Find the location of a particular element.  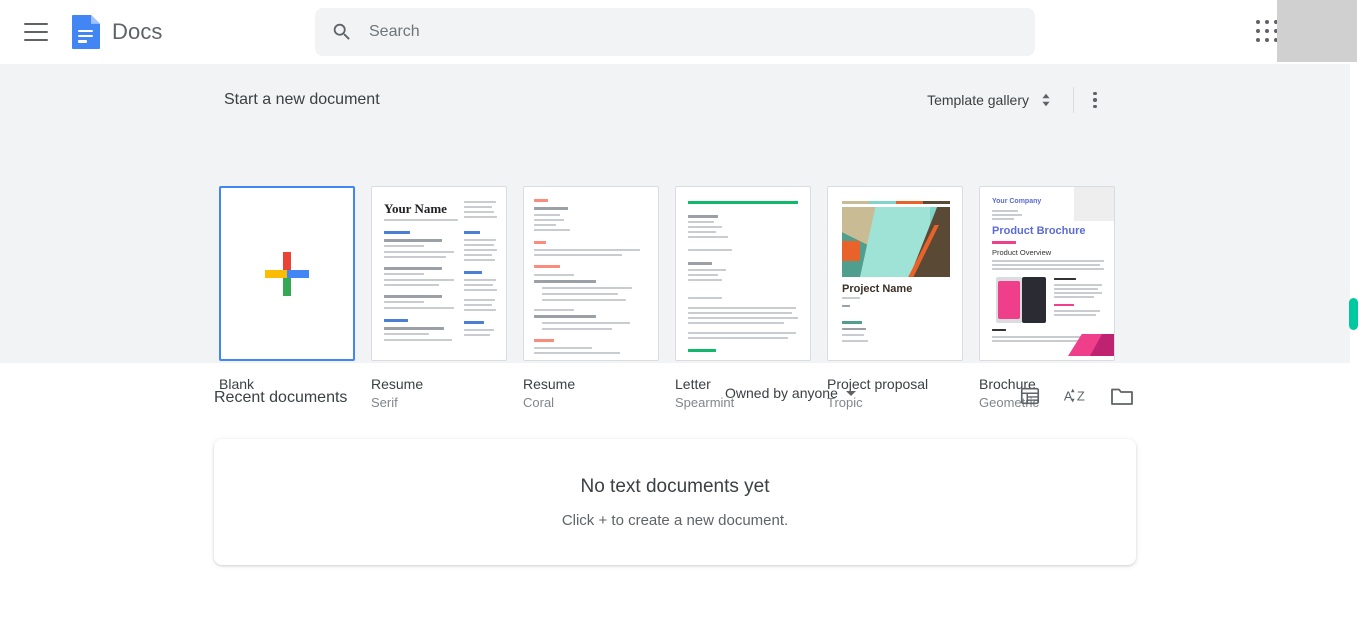

blank-plus-thumbnail is located at coordinates (287, 273).